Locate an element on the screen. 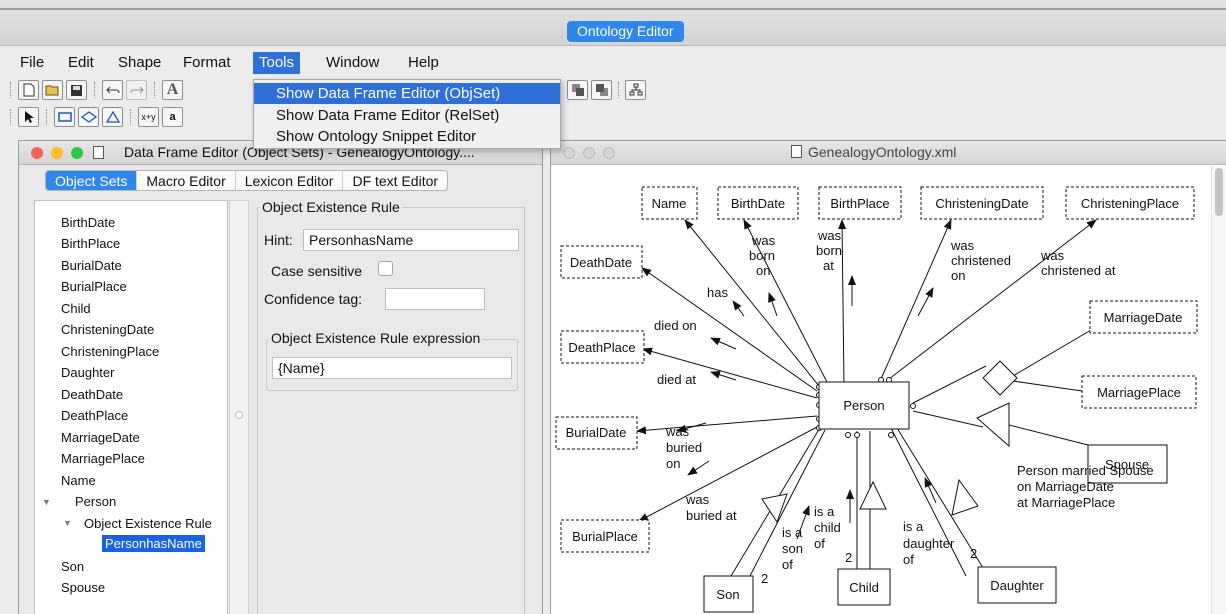 The image size is (1226, 614). menu-edit: Edit is located at coordinates (81, 63).